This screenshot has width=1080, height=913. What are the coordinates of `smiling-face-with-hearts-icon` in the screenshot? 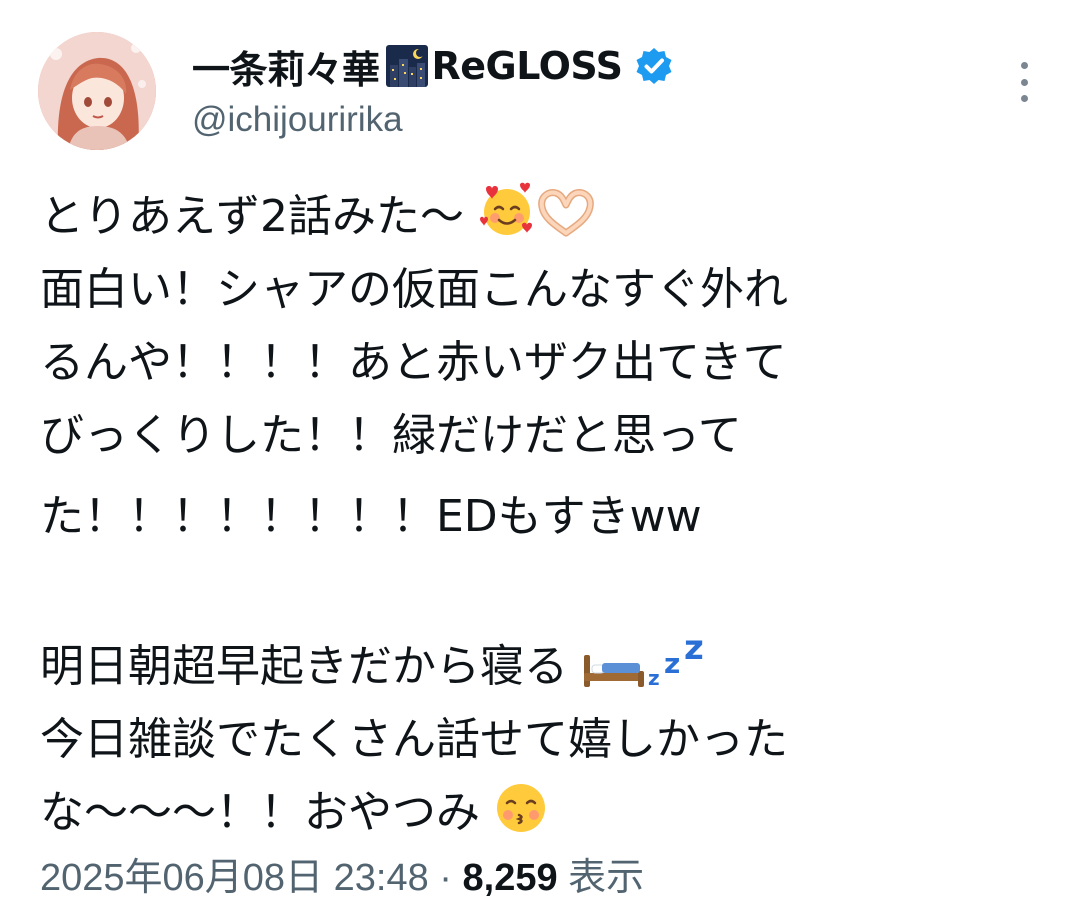 It's located at (507, 221).